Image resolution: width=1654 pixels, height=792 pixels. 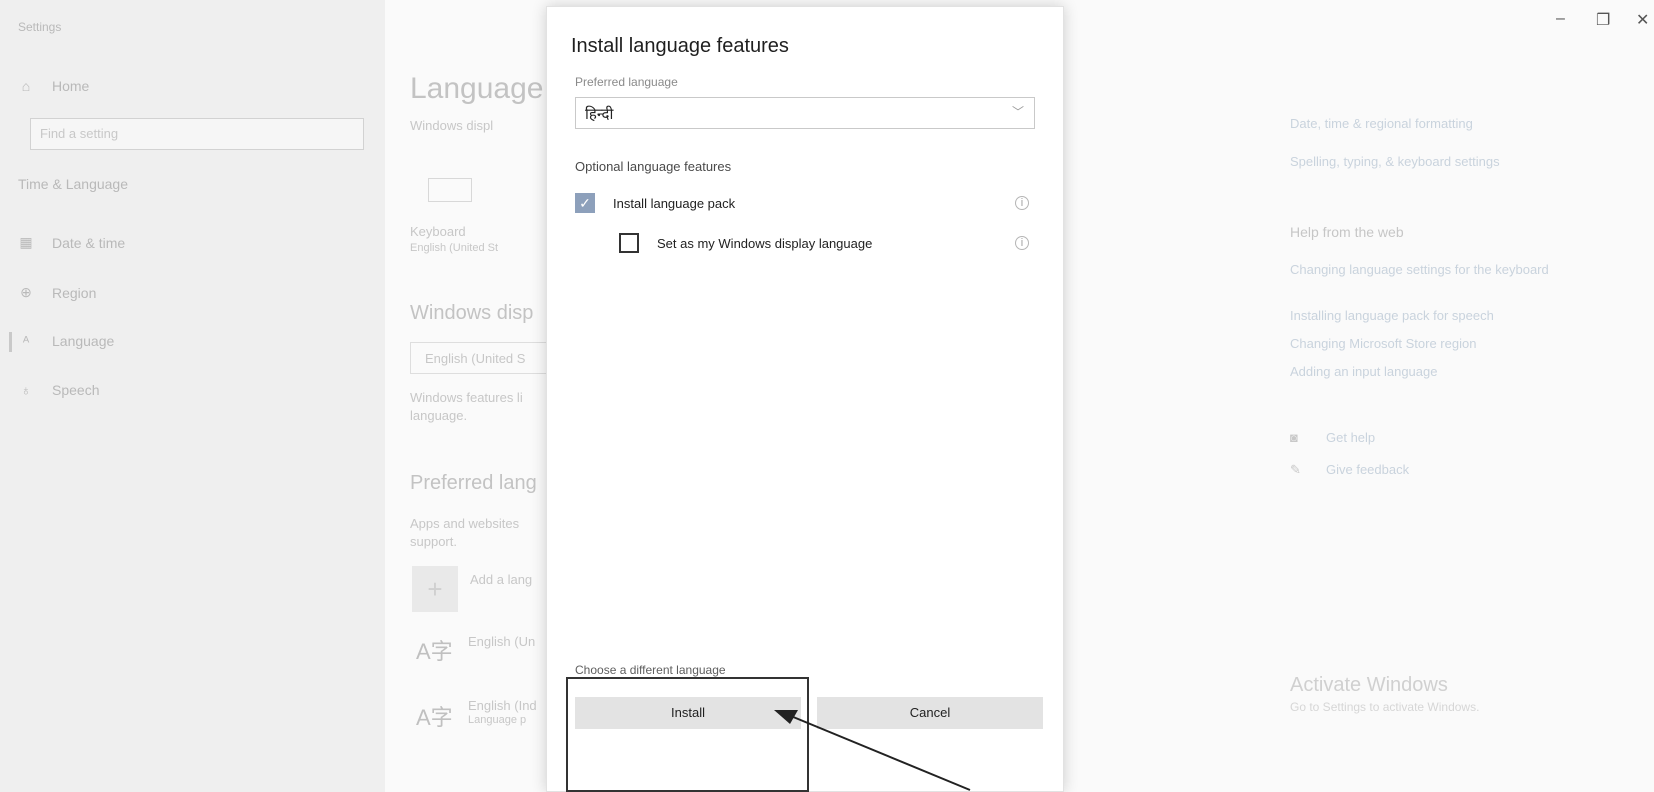 I want to click on set-display-language-checkbox, so click(x=629, y=243).